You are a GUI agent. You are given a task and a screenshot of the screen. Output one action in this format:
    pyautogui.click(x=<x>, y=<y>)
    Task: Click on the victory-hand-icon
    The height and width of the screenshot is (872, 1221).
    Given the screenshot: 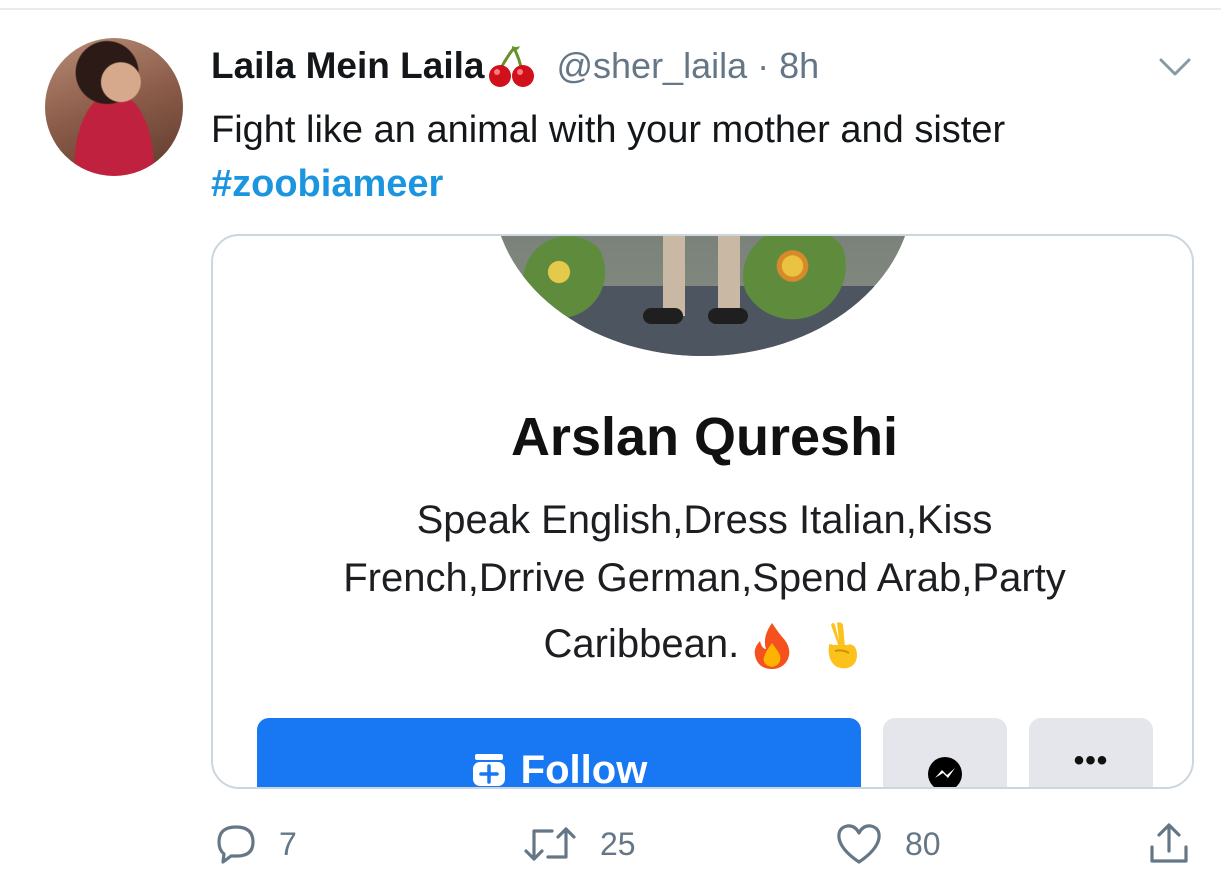 What is the action you would take?
    pyautogui.click(x=843, y=645)
    